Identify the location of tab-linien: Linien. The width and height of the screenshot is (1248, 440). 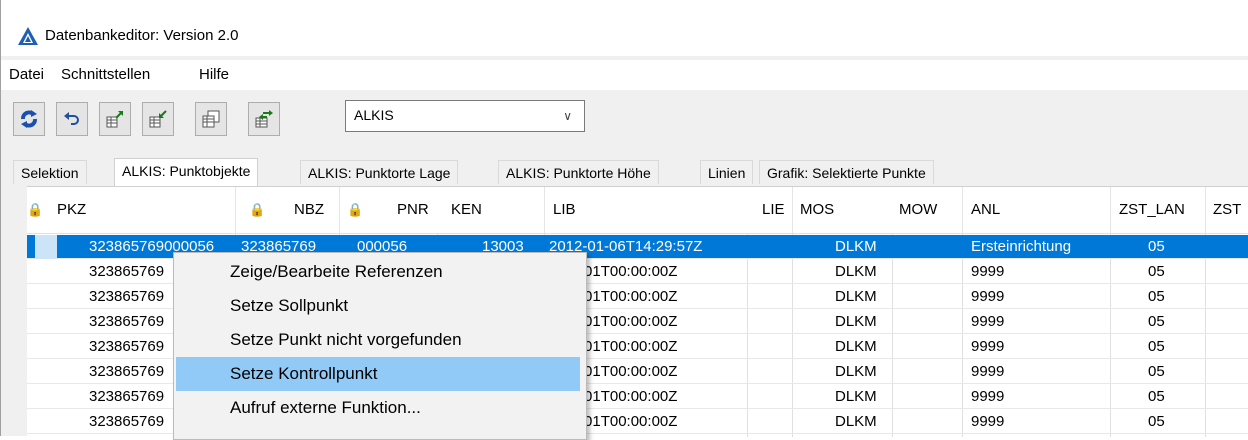
(727, 172).